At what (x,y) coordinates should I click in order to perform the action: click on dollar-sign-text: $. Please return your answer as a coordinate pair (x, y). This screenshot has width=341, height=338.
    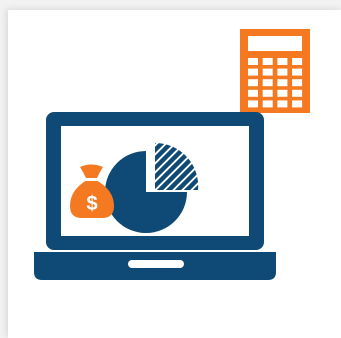
    Looking at the image, I should click on (91, 204).